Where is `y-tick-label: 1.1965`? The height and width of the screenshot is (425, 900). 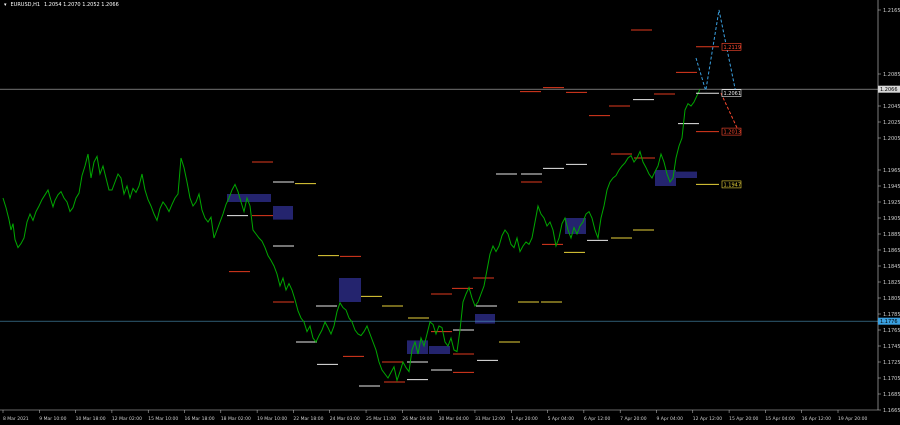
y-tick-label: 1.1965 is located at coordinates (891, 171).